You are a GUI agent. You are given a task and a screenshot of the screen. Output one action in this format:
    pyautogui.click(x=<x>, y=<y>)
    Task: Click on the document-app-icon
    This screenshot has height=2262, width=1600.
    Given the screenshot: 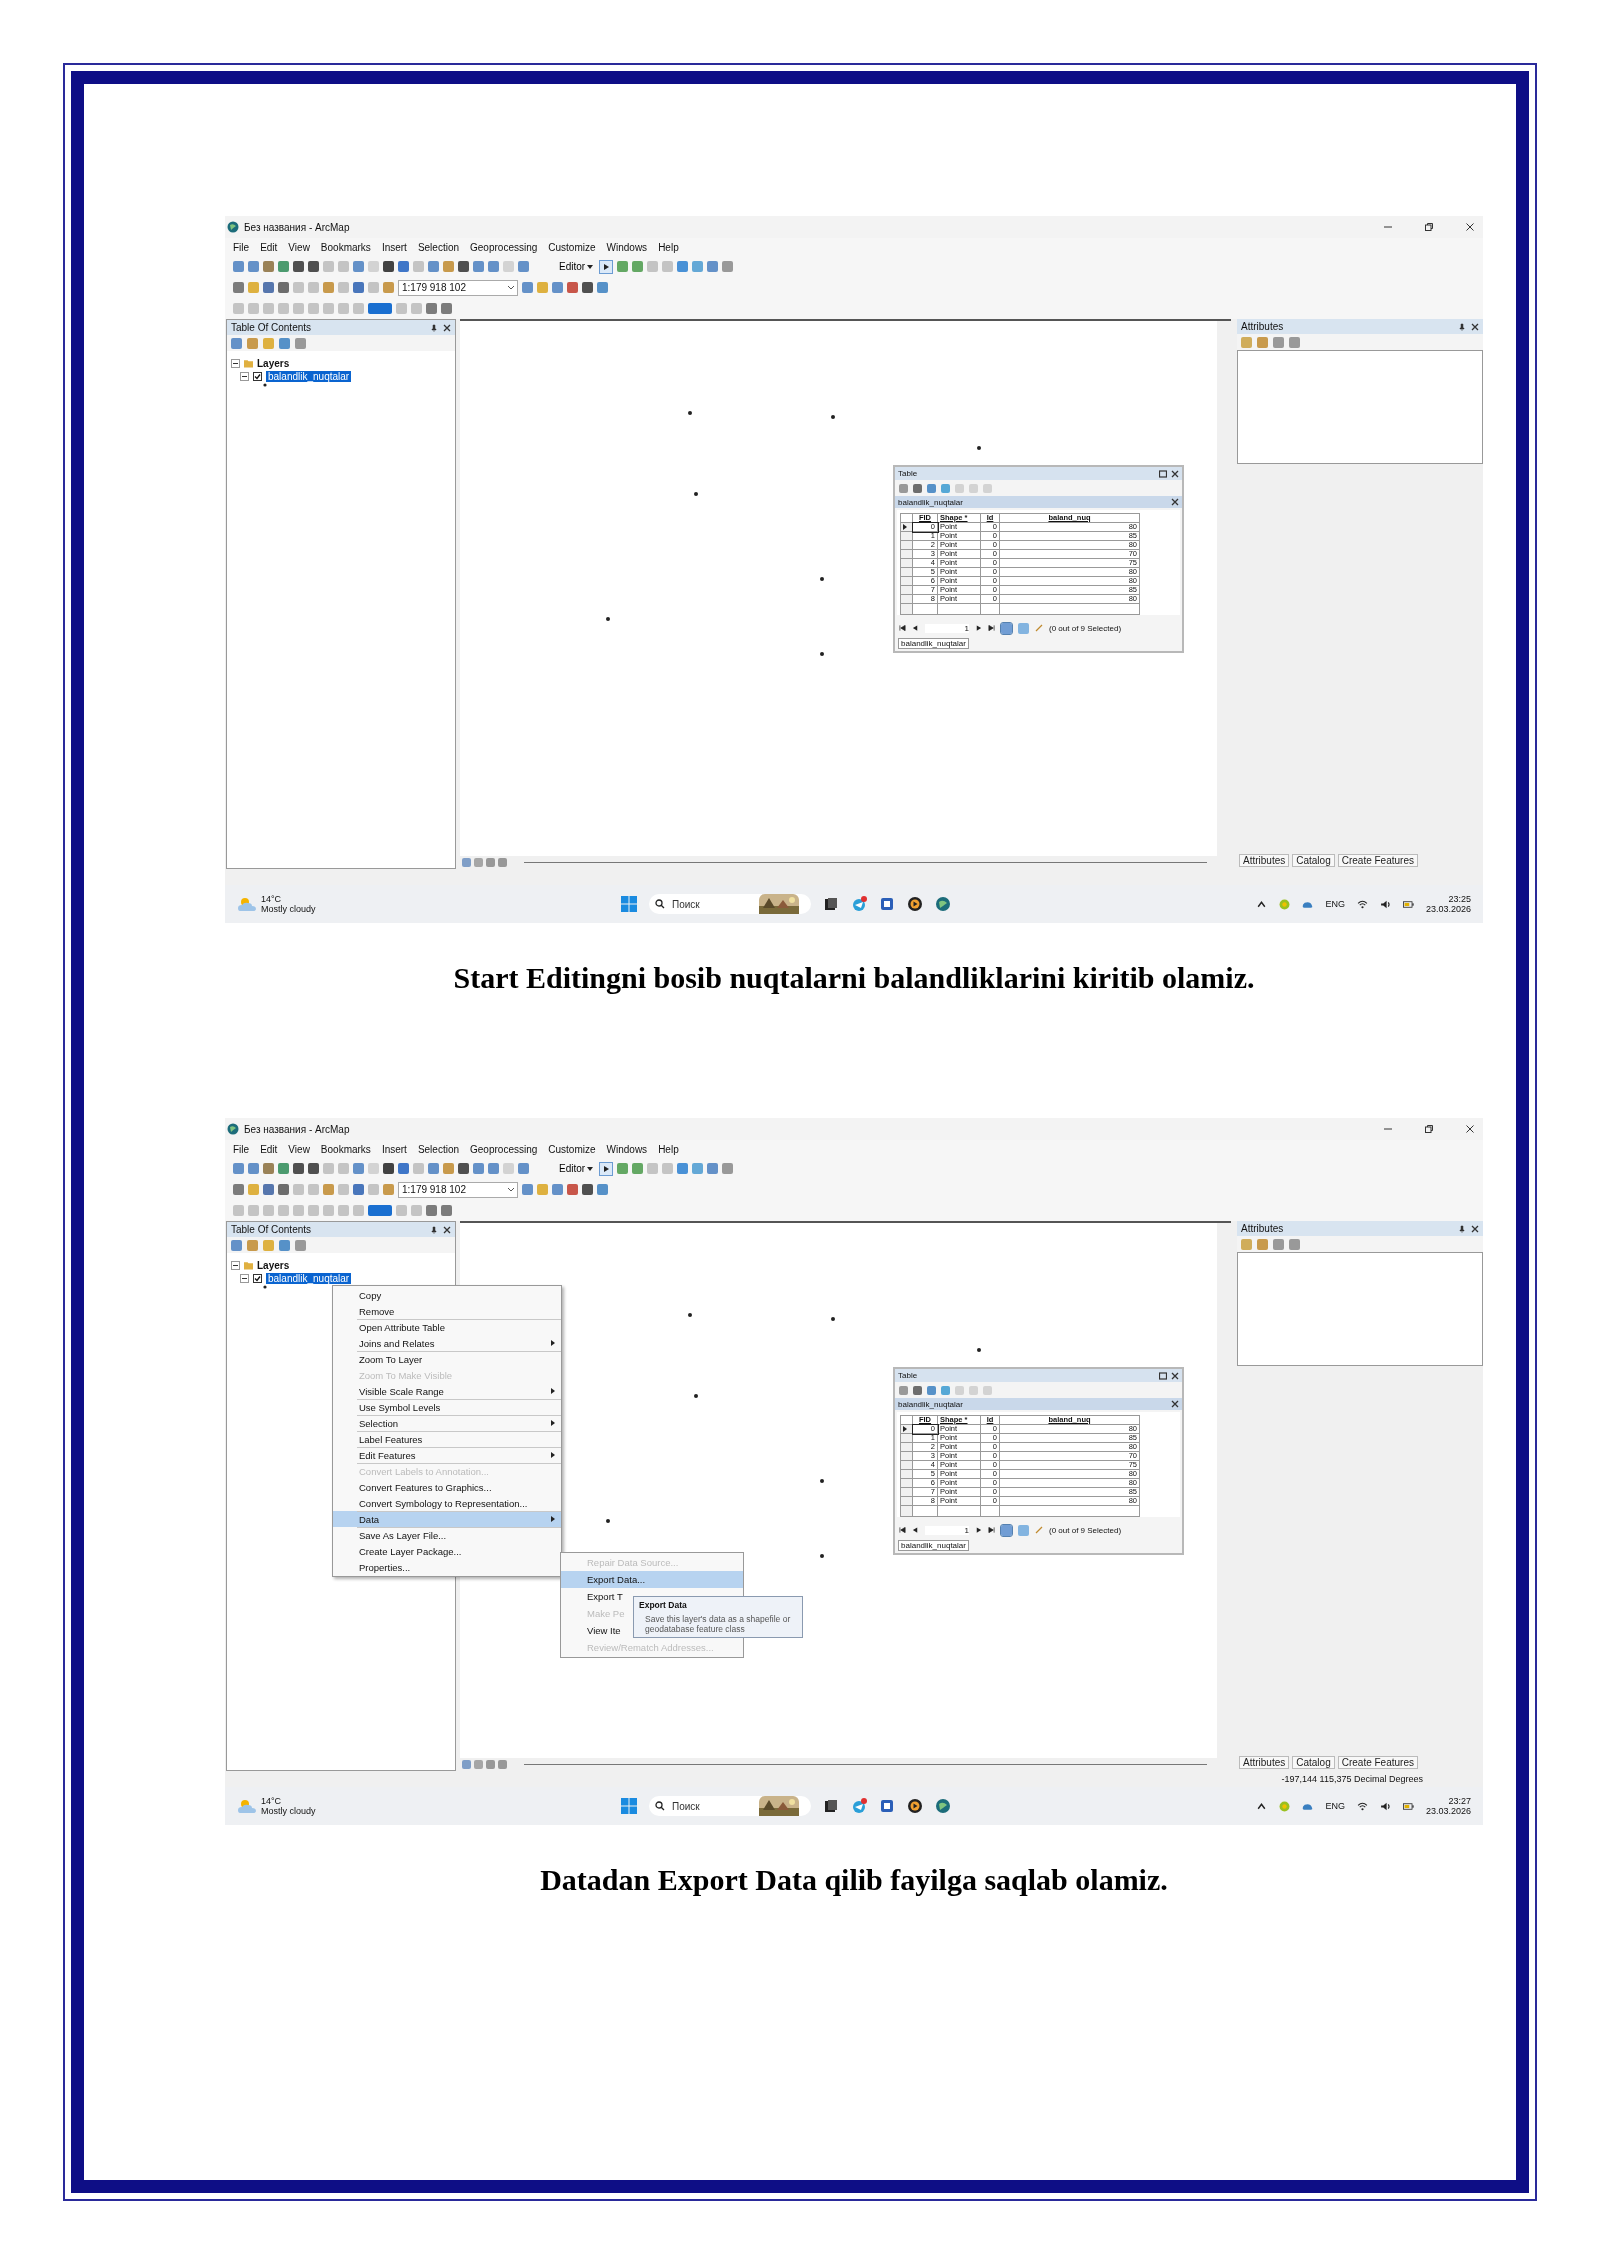 What is the action you would take?
    pyautogui.click(x=887, y=1806)
    